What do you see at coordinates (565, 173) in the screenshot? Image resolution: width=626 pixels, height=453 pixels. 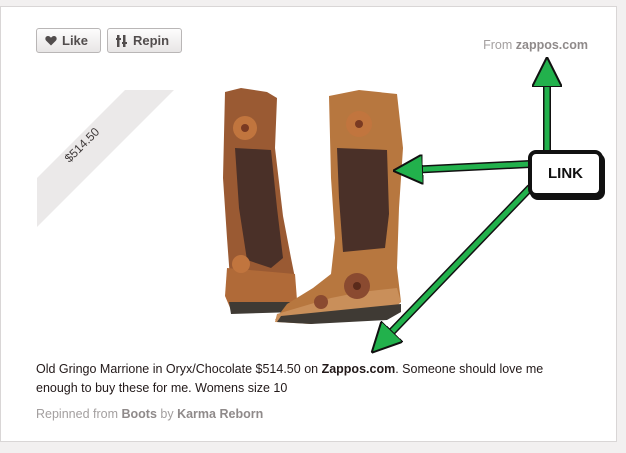 I see `link-annotation-label: LINK` at bounding box center [565, 173].